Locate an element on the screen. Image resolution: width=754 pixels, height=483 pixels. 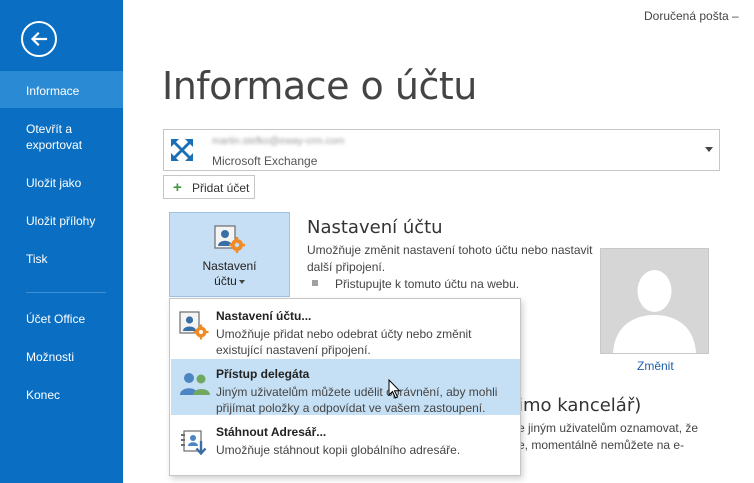
nav-exit: Konec is located at coordinates (61, 395).